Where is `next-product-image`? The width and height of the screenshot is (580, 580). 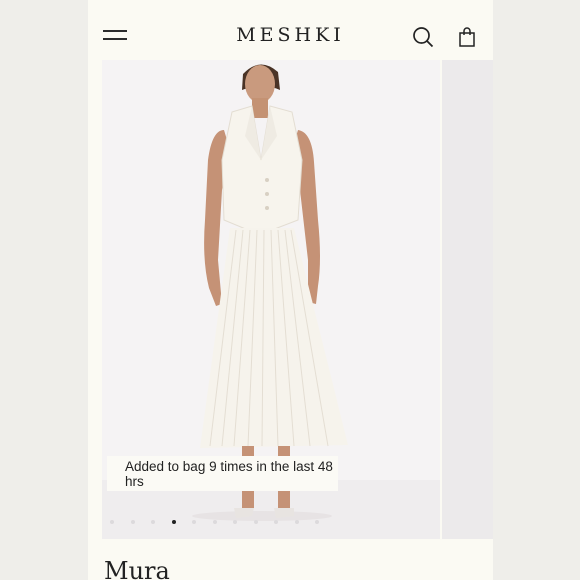 next-product-image is located at coordinates (466, 299).